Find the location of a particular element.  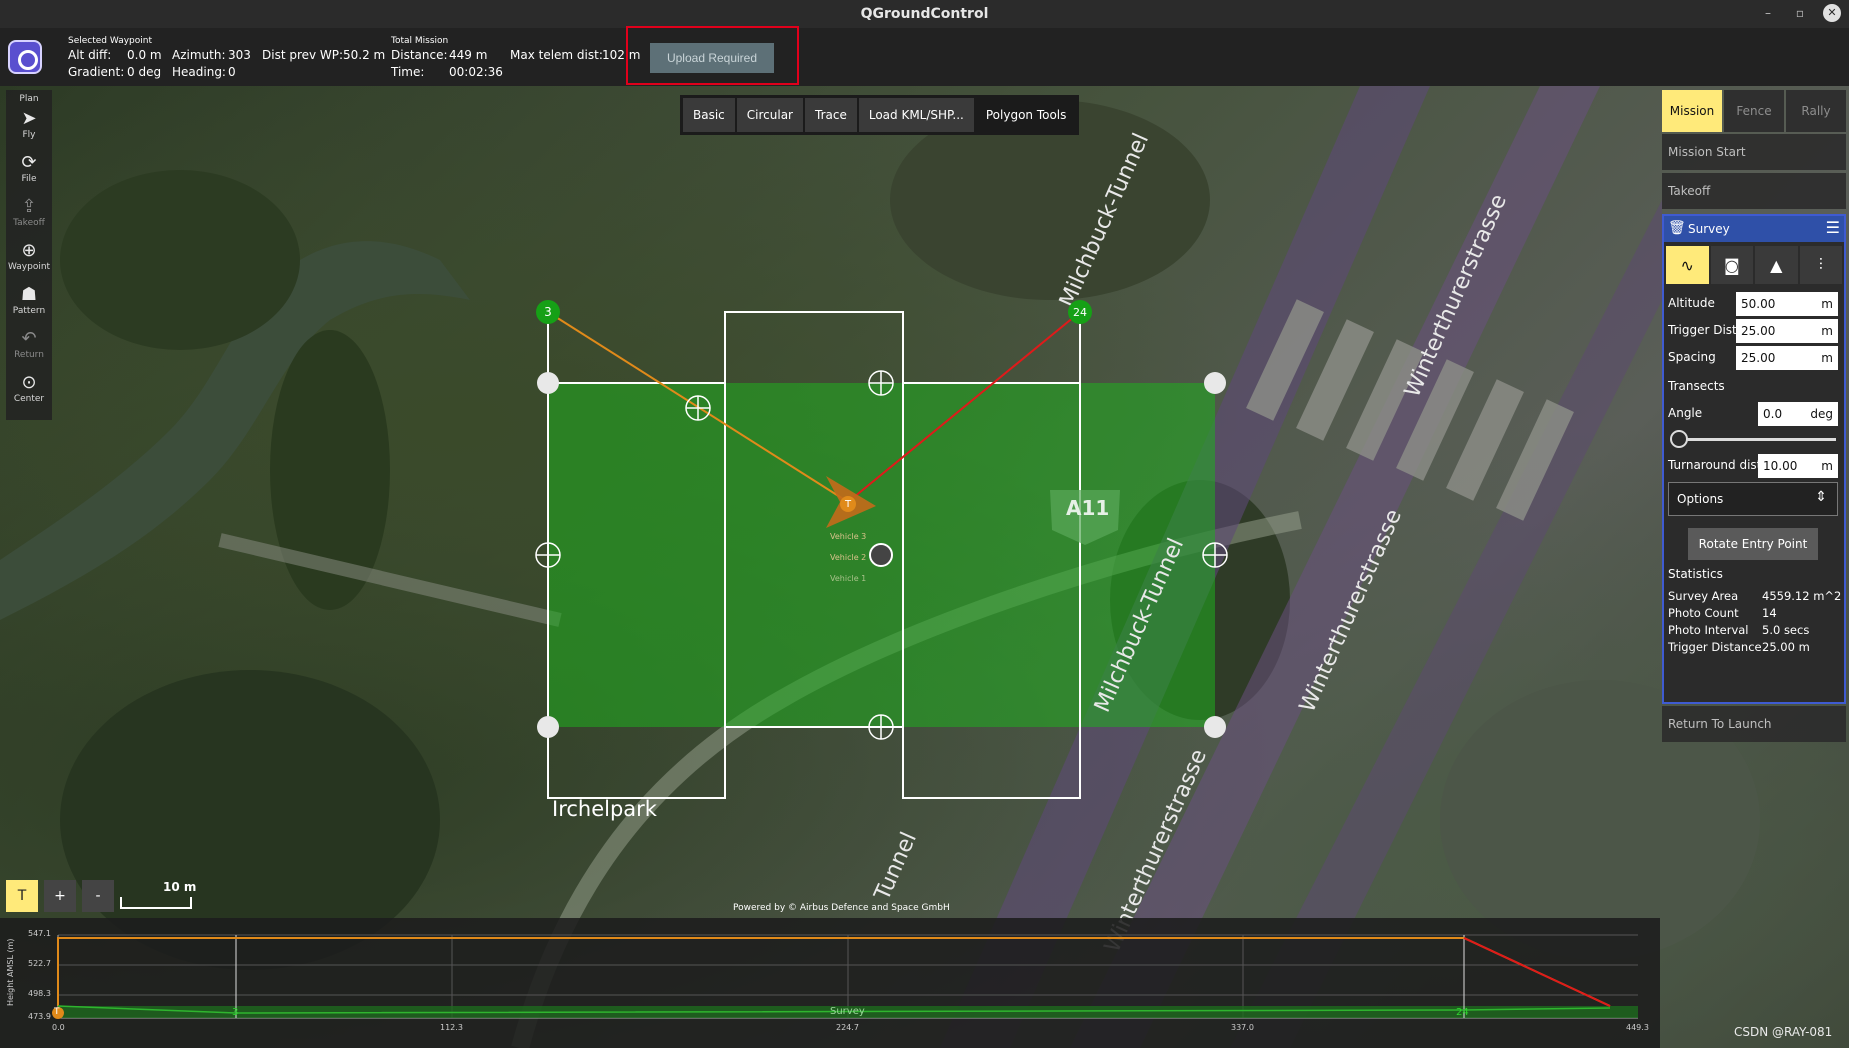

expand-chevron-icon: ⇕ is located at coordinates (1821, 497).